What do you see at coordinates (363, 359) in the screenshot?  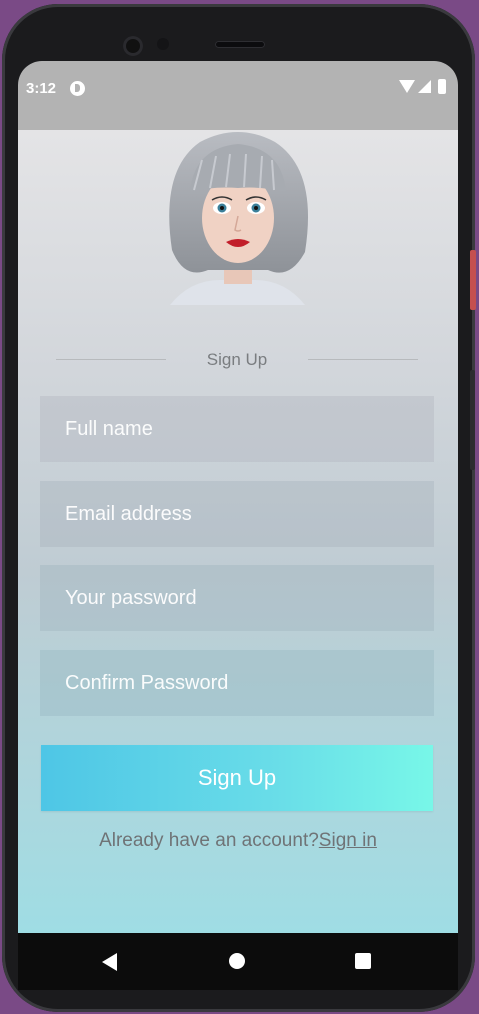 I see `divider-line-right` at bounding box center [363, 359].